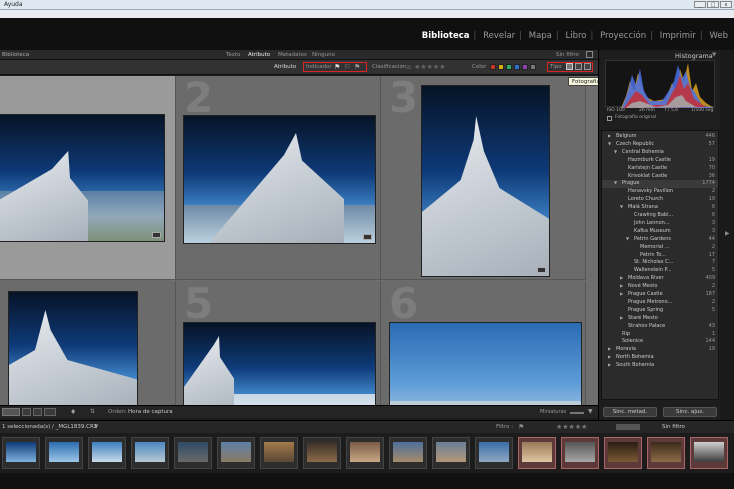  Describe the element at coordinates (587, 66) in the screenshot. I see `videos-toggle` at that location.